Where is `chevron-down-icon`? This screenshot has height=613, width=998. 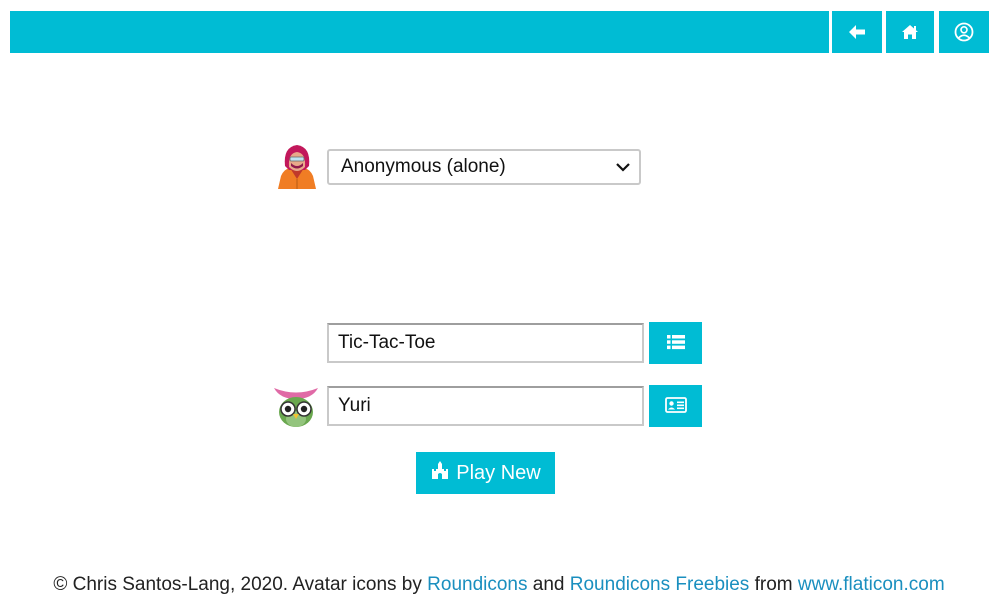
chevron-down-icon is located at coordinates (623, 167).